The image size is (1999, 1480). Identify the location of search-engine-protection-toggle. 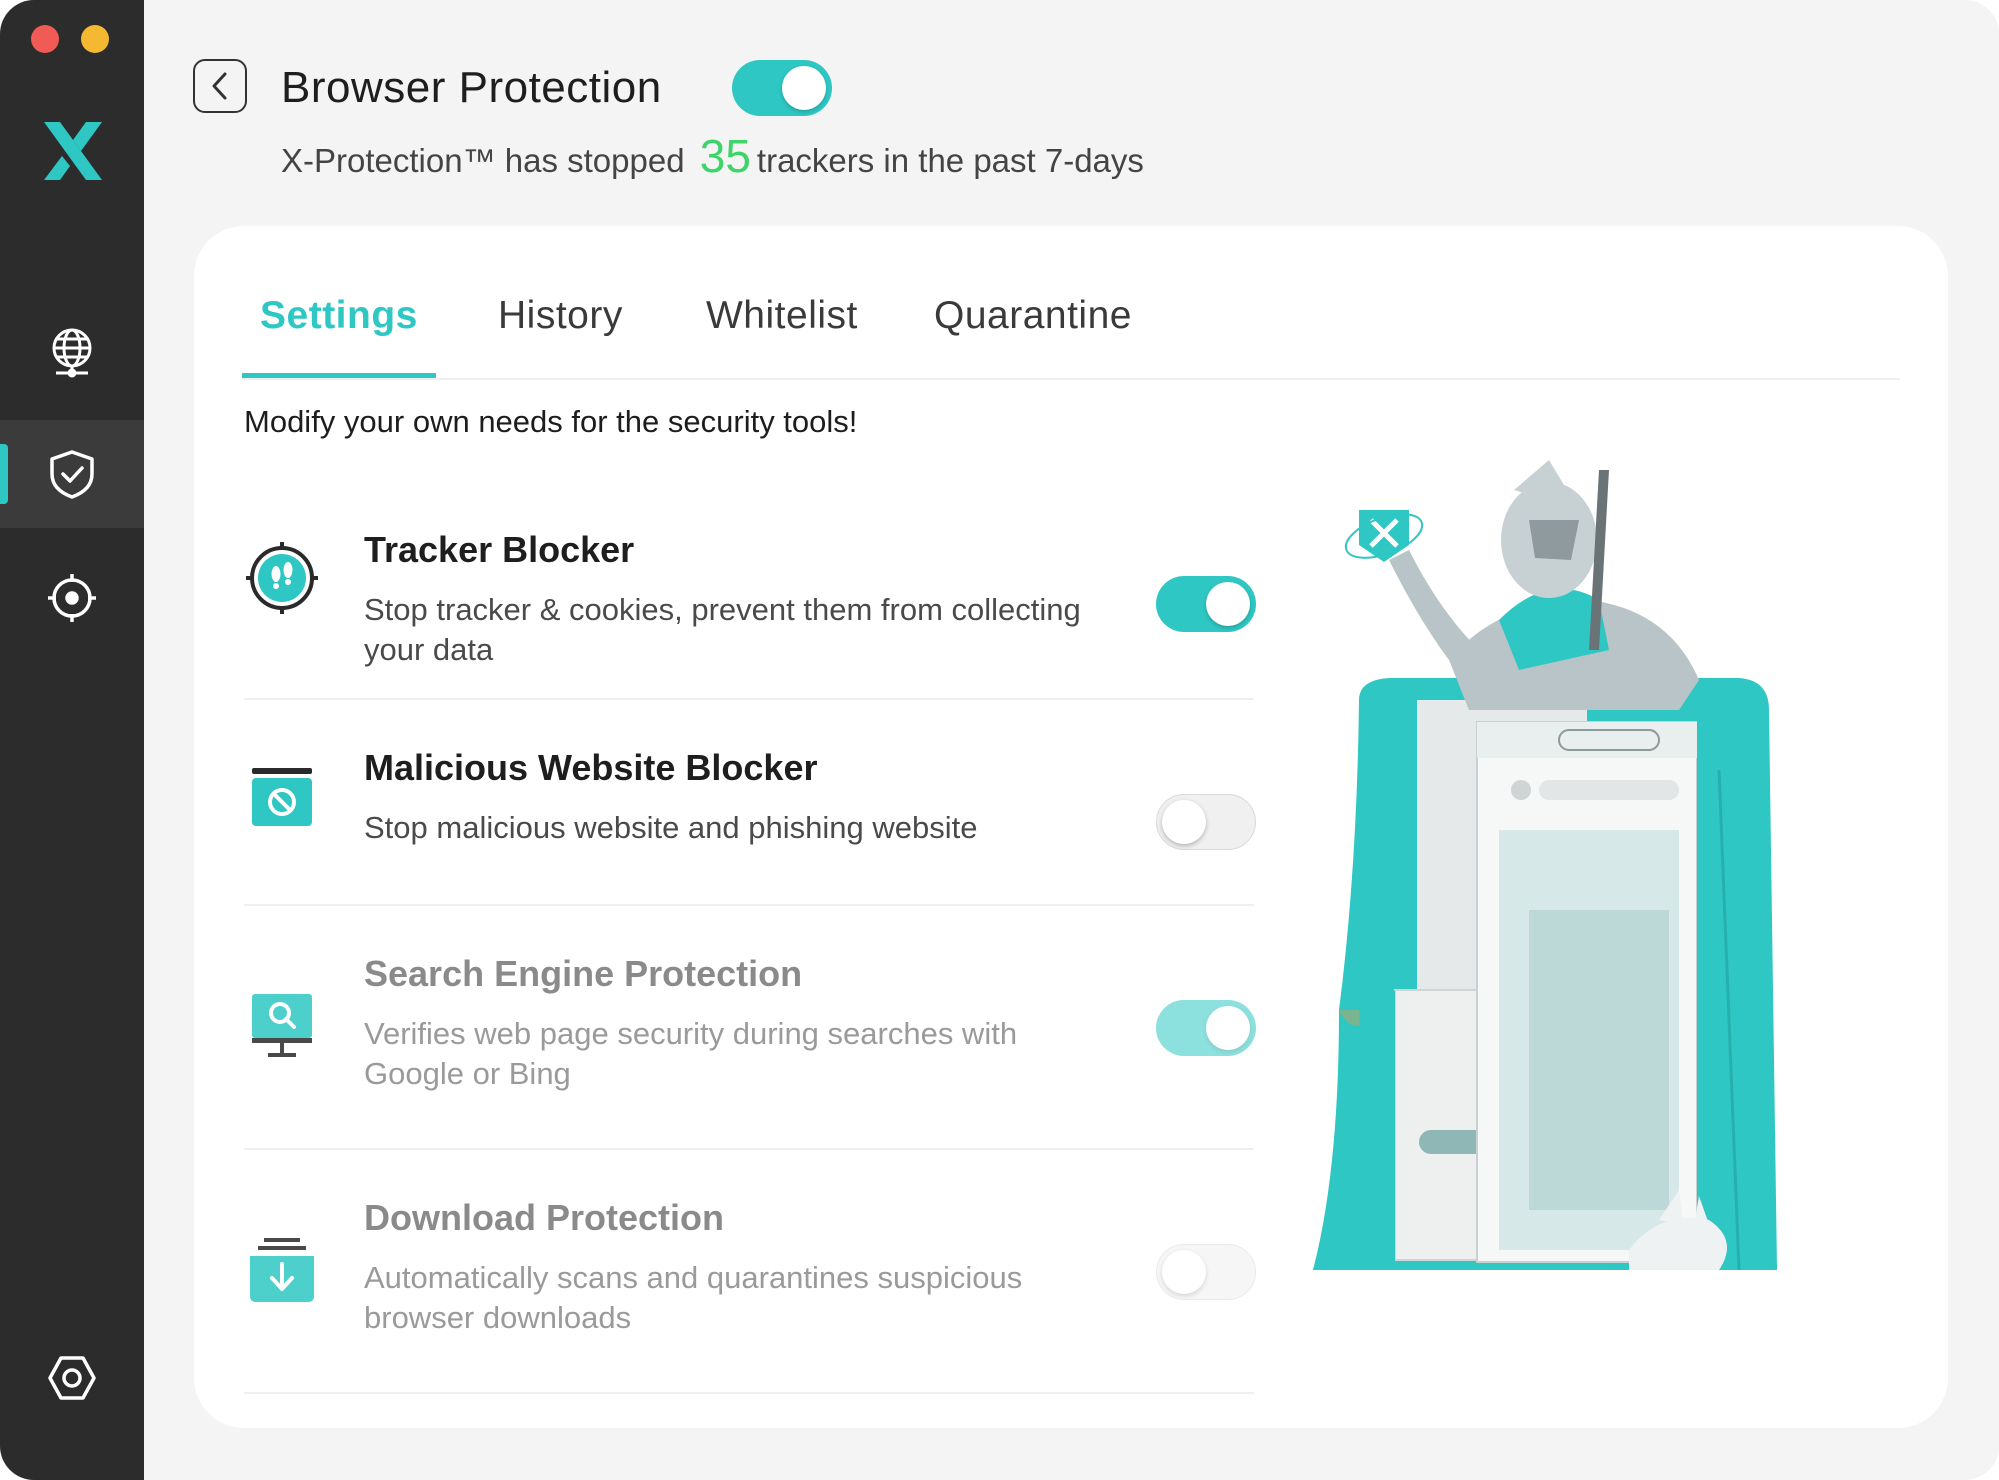
(1206, 1028).